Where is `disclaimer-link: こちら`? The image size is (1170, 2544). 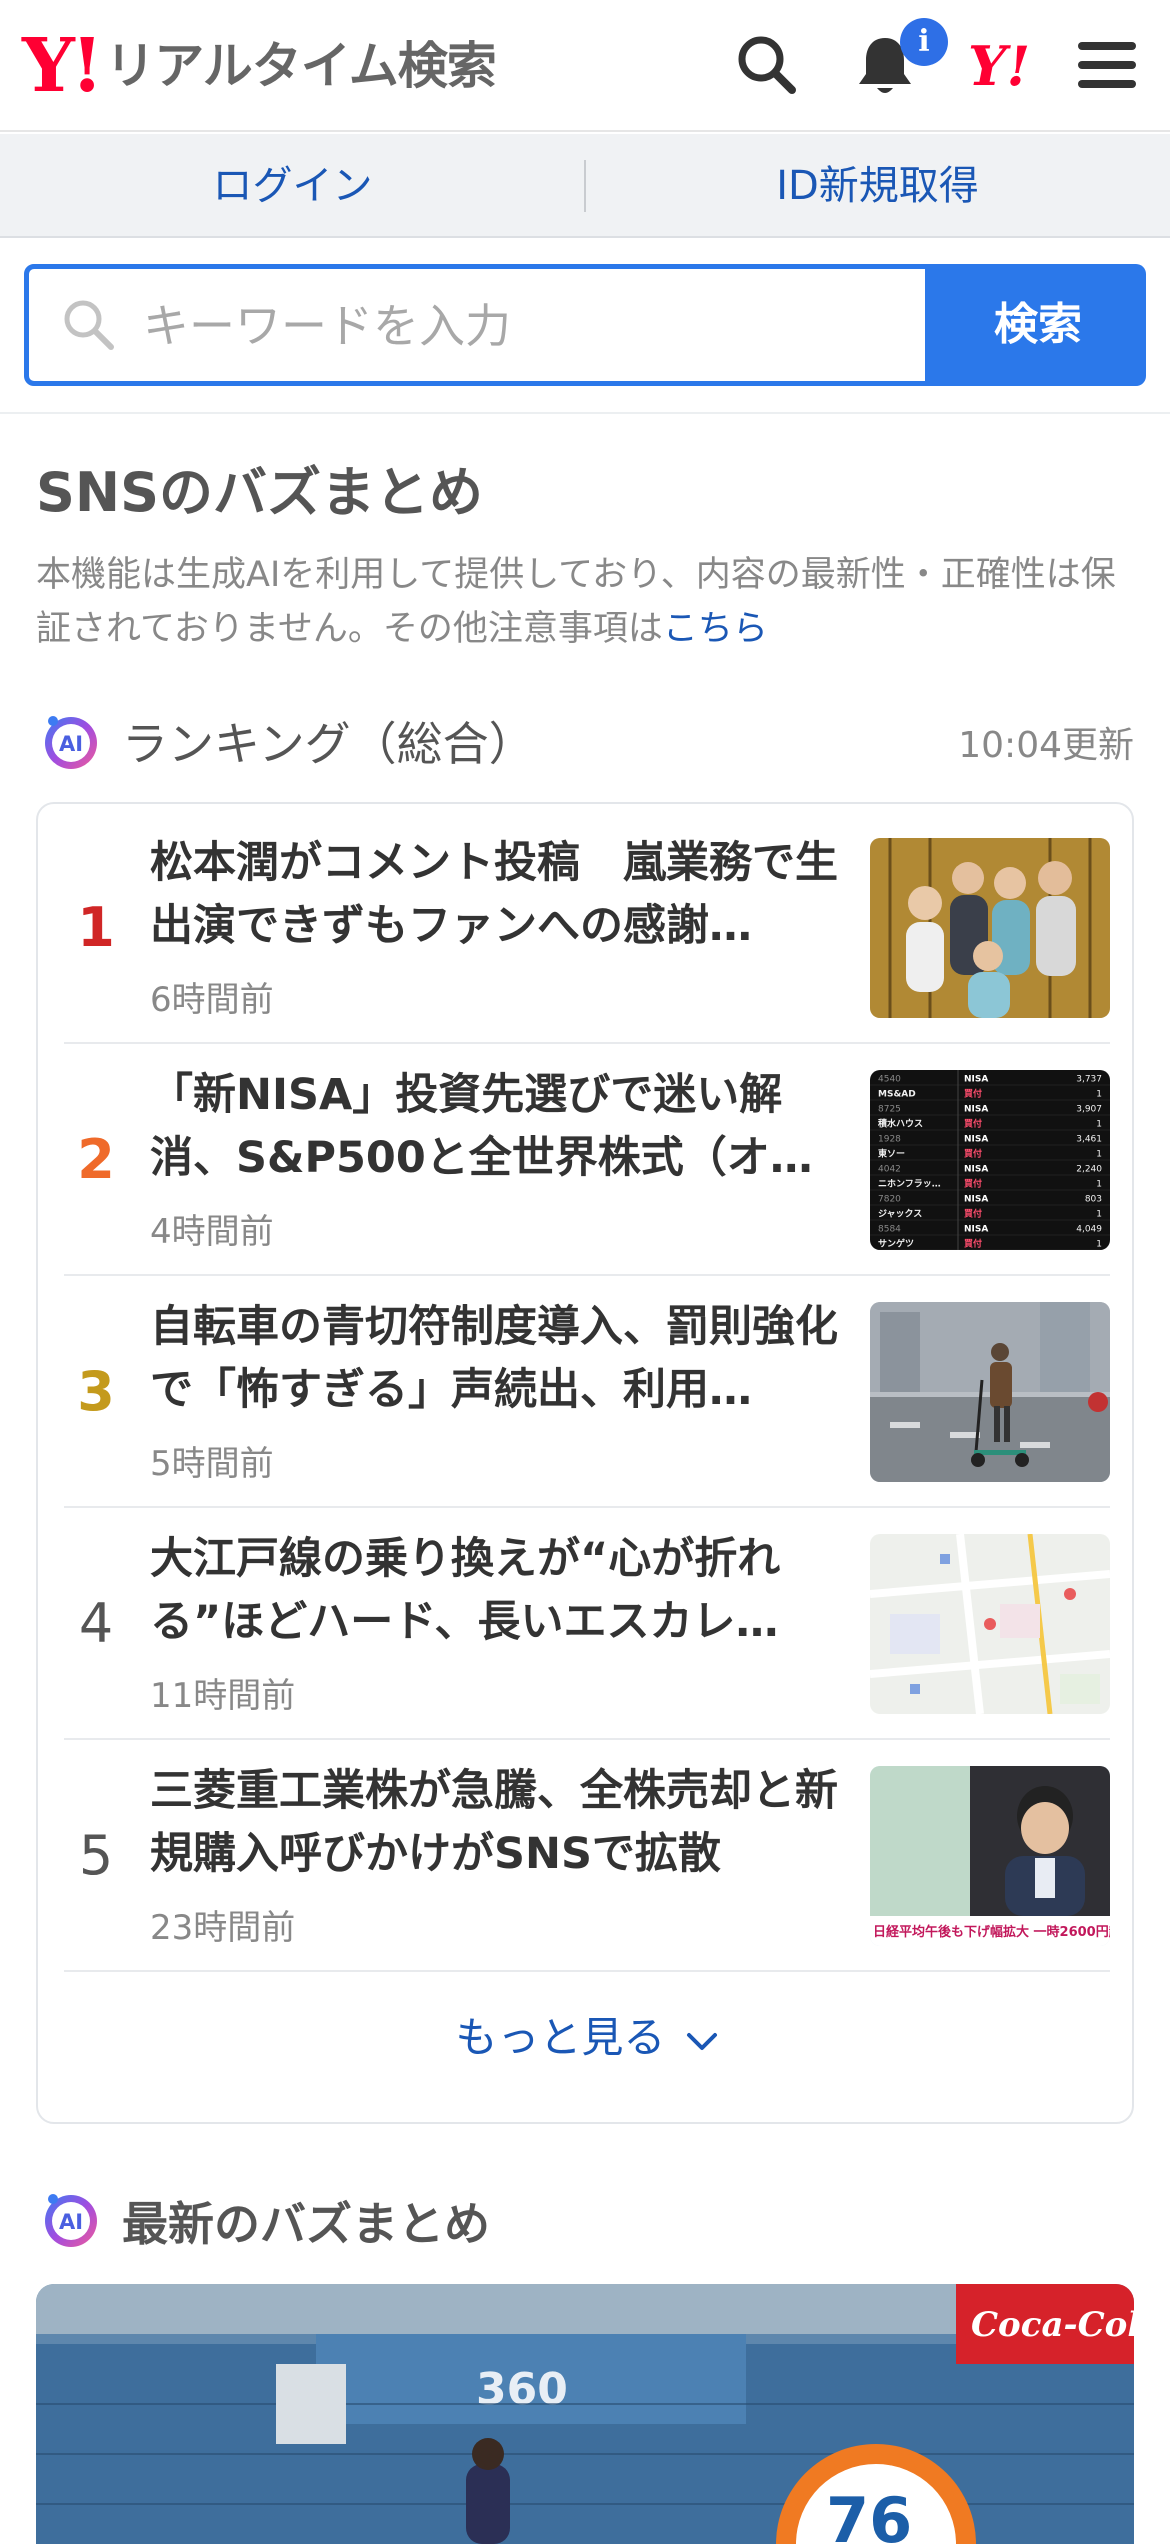 disclaimer-link: こちら is located at coordinates (715, 629).